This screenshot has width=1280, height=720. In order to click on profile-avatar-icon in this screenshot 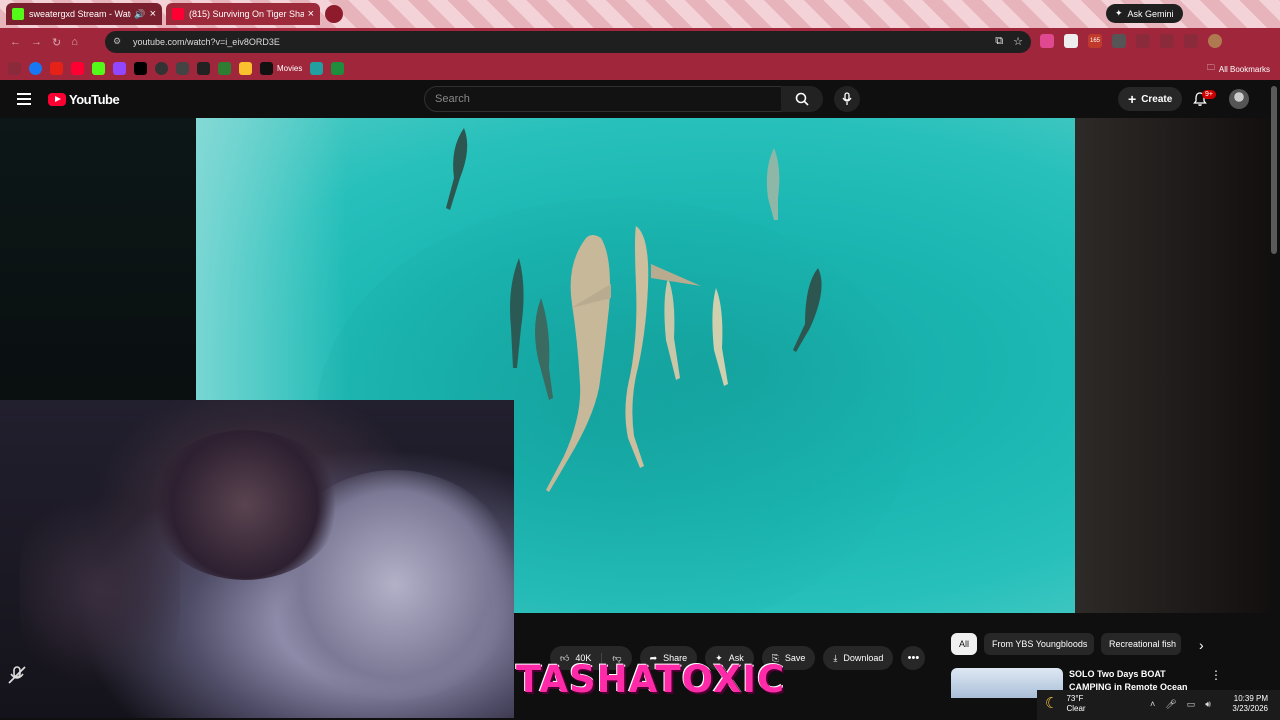, I will do `click(1215, 41)`.